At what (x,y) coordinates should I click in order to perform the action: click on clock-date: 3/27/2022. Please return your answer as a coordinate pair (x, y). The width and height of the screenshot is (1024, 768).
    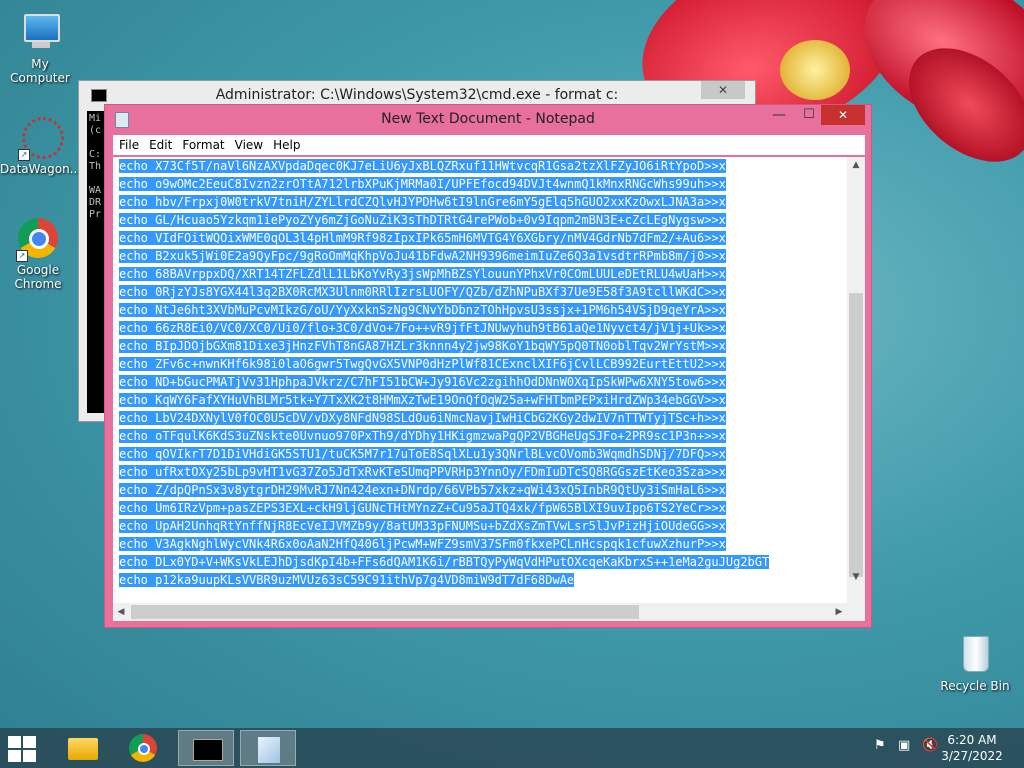
    Looking at the image, I should click on (972, 756).